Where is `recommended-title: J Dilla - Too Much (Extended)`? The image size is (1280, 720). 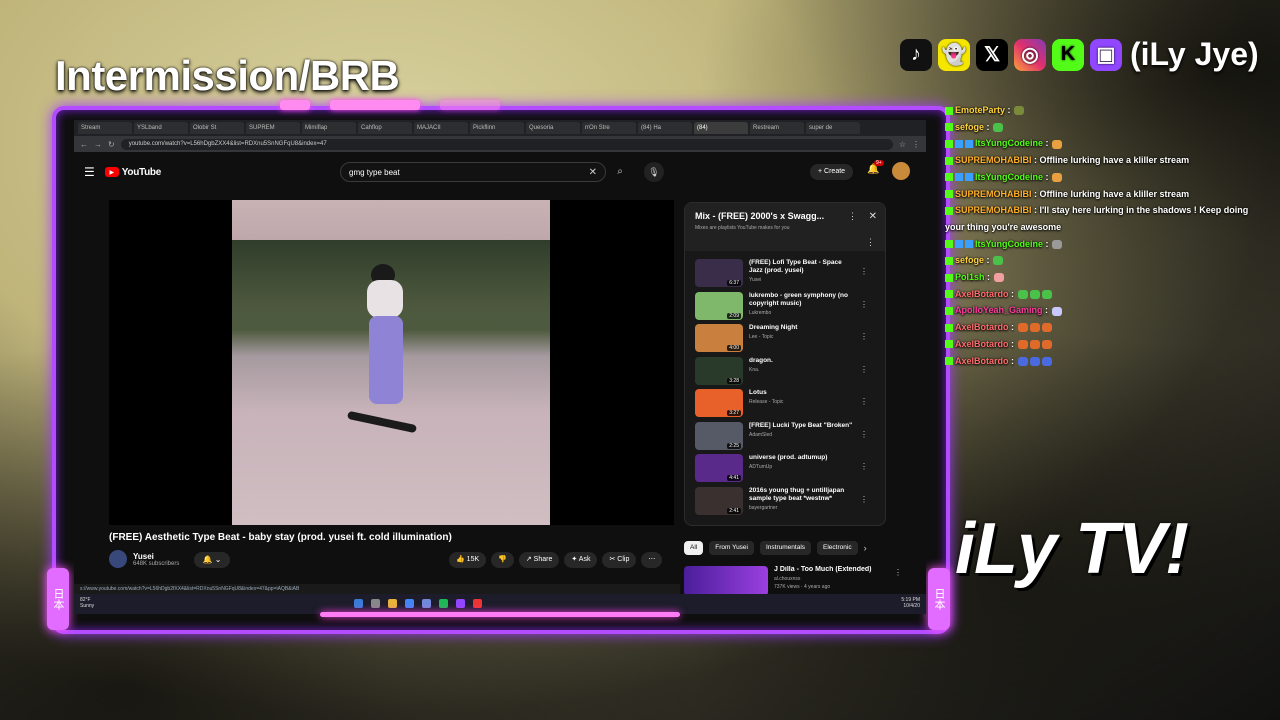 recommended-title: J Dilla - Too Much (Extended) is located at coordinates (828, 570).